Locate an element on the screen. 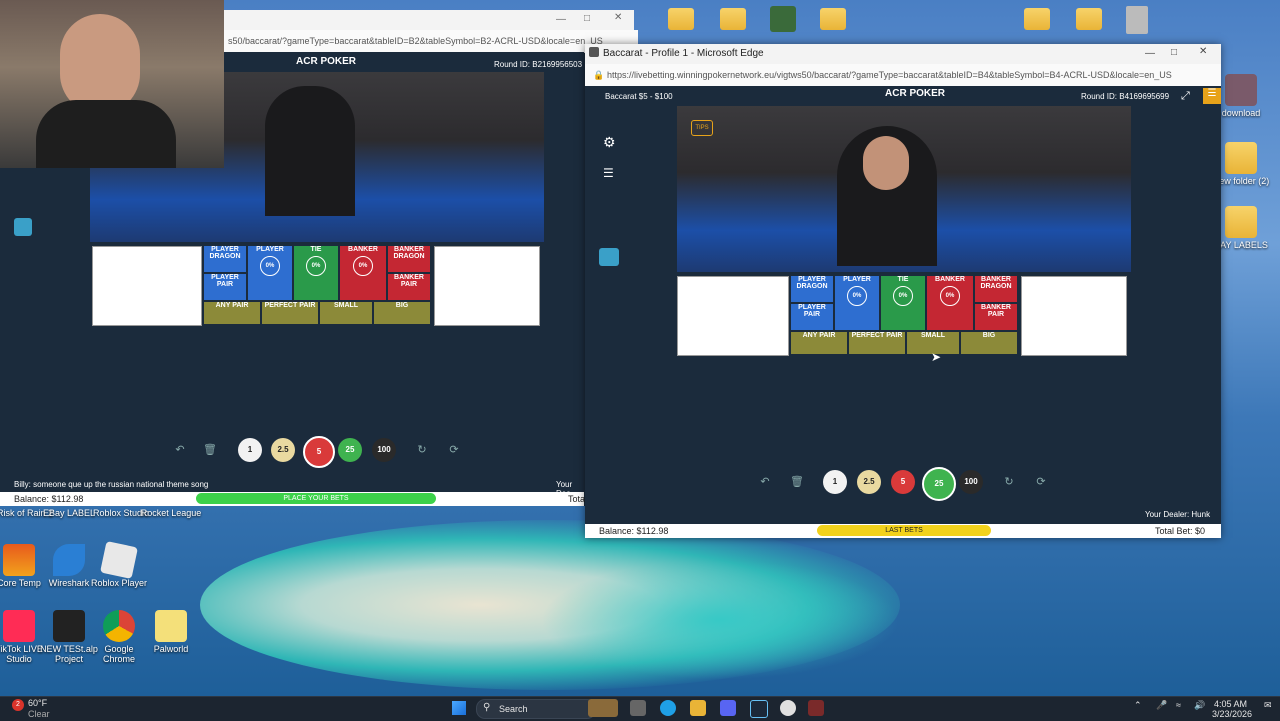 This screenshot has height=721, width=1280. core-temp-icon is located at coordinates (19, 560).